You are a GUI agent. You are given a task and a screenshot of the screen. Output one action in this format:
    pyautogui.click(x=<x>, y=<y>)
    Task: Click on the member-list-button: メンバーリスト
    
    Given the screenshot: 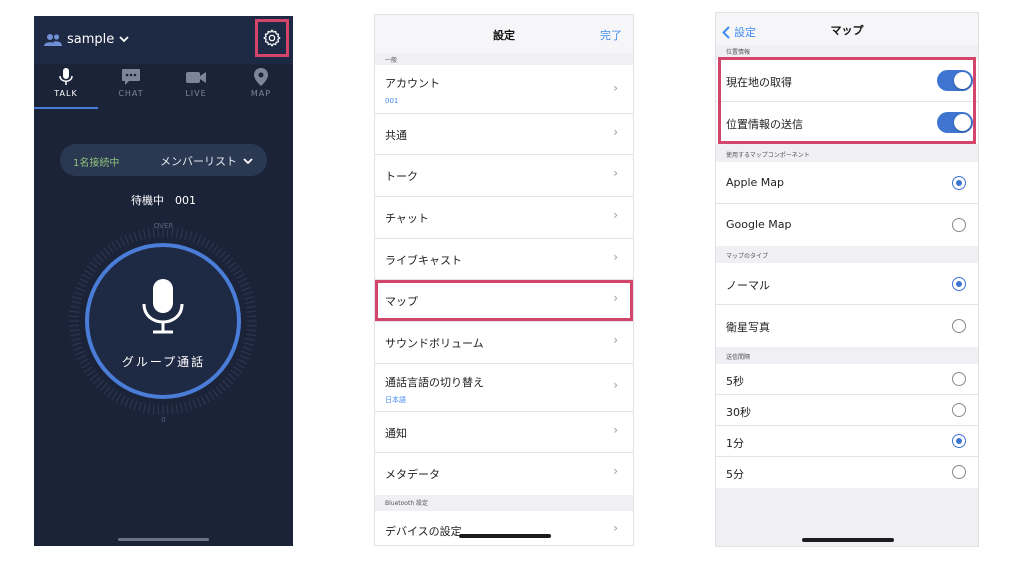 What is the action you would take?
    pyautogui.click(x=206, y=161)
    